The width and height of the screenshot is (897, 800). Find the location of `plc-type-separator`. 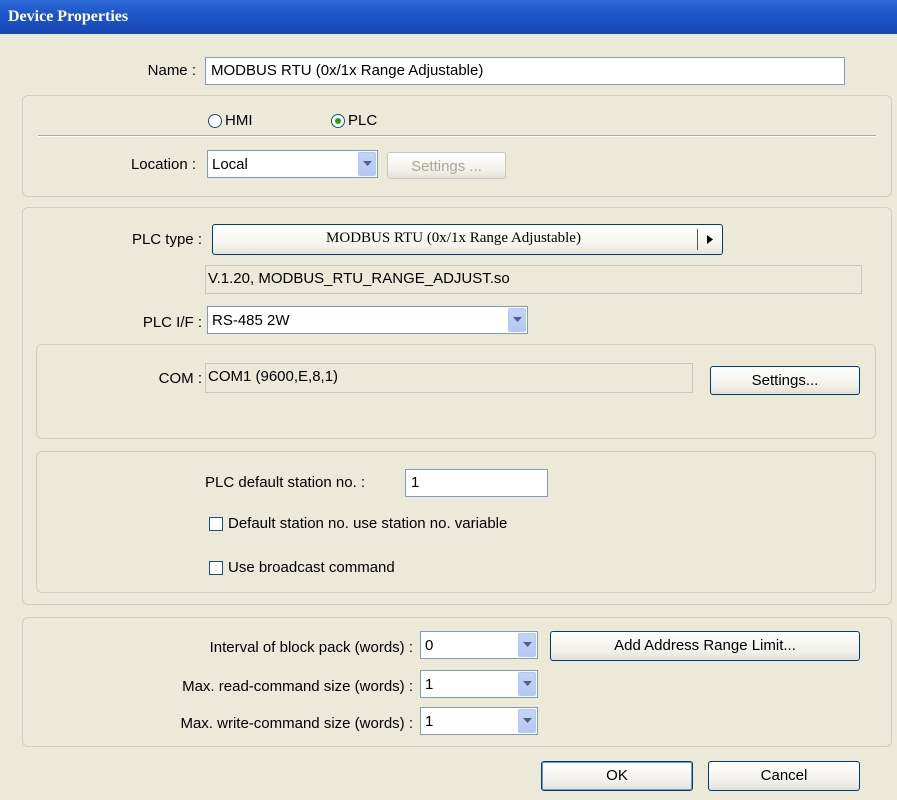

plc-type-separator is located at coordinates (697, 239).